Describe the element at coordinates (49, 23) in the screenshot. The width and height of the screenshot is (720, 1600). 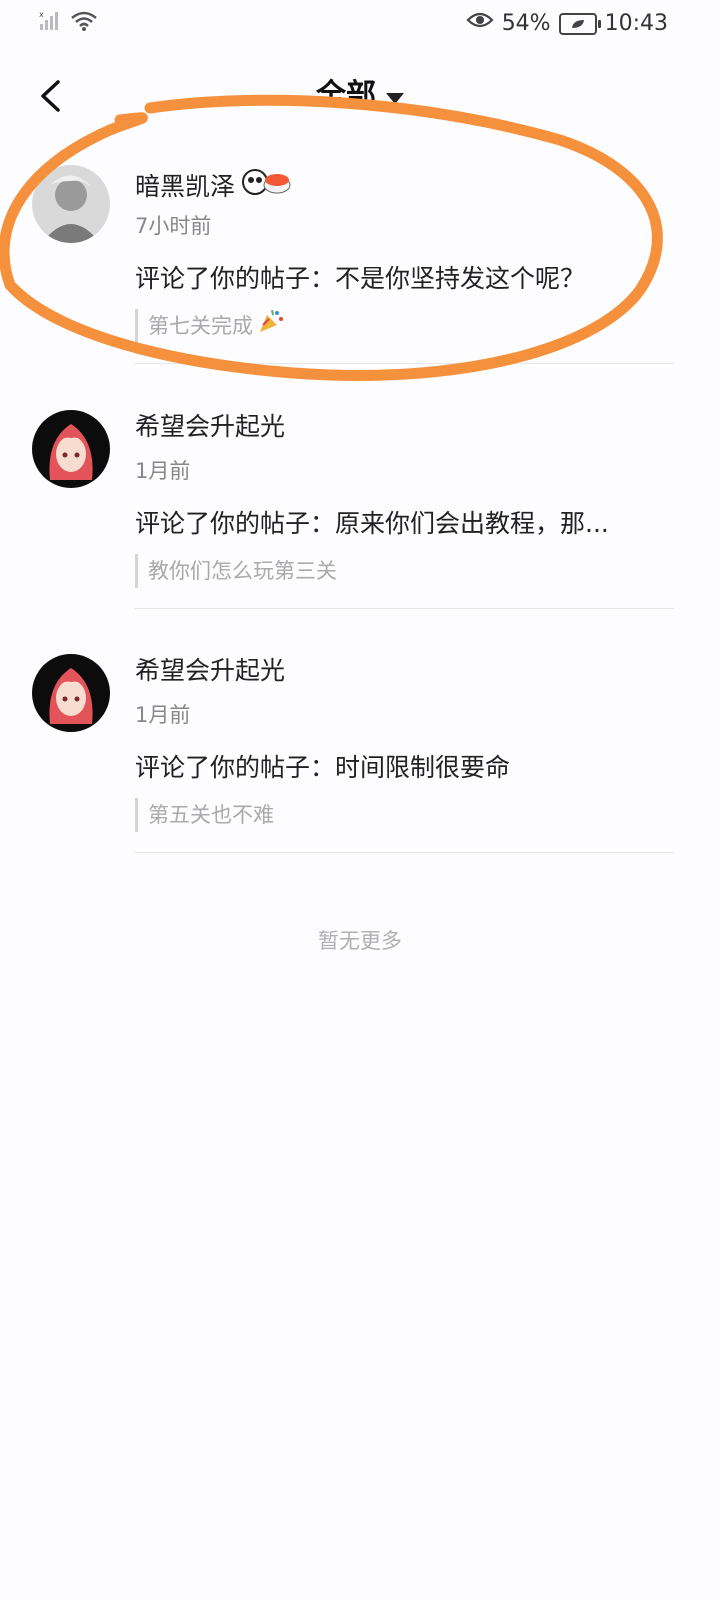
I see `signal-icon: x` at that location.